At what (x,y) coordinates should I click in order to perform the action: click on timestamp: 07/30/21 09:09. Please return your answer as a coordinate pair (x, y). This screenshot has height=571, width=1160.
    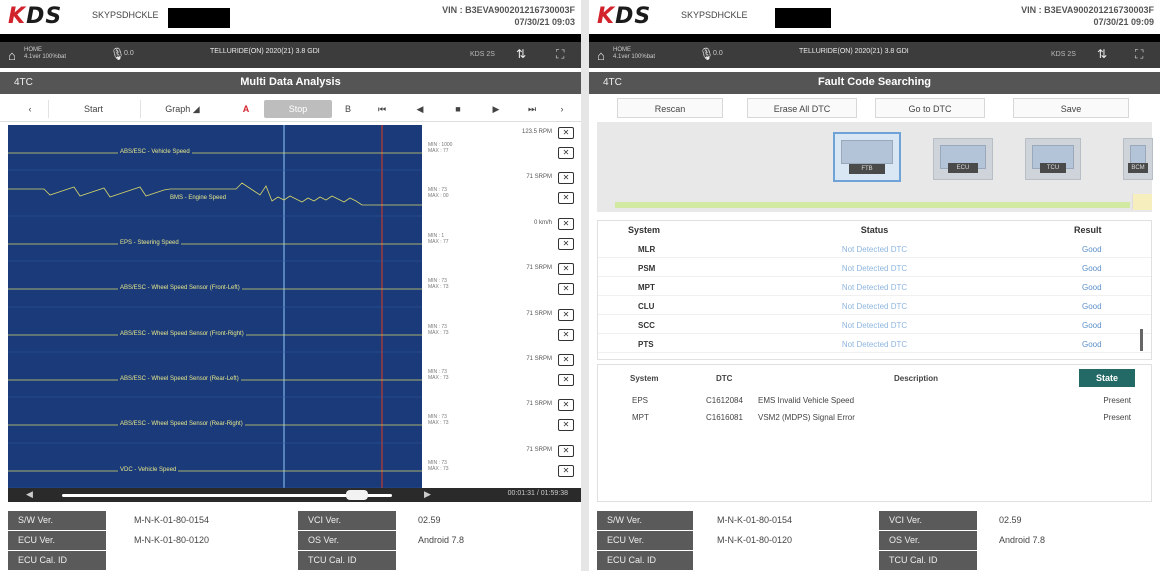
    Looking at the image, I should click on (1123, 22).